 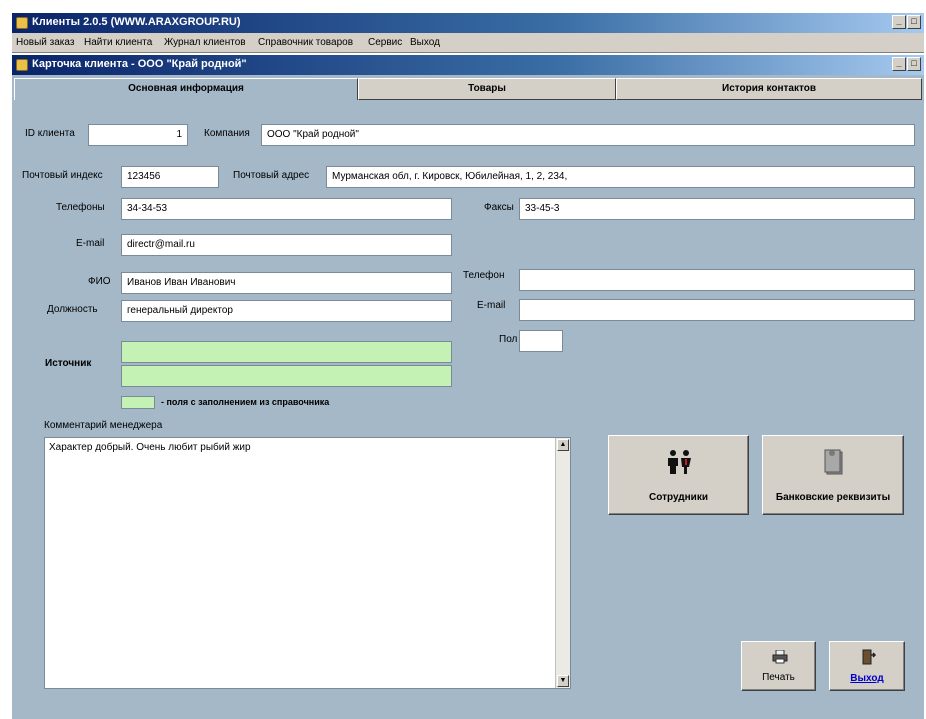 What do you see at coordinates (118, 42) in the screenshot?
I see `menu-find-client: Найти клиента` at bounding box center [118, 42].